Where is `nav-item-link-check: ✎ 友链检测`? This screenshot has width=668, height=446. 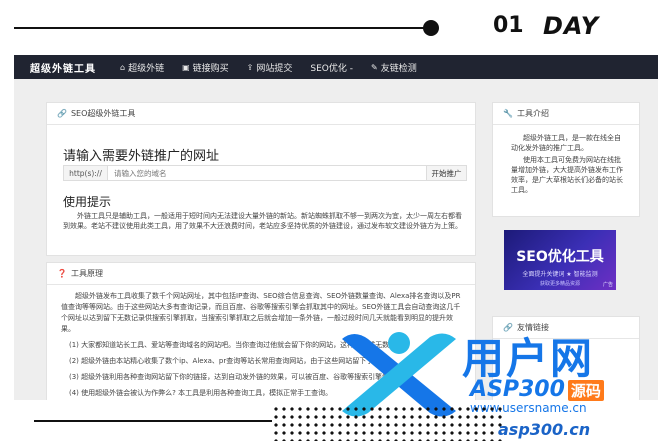
nav-item-link-check: ✎ 友链检测 is located at coordinates (394, 67).